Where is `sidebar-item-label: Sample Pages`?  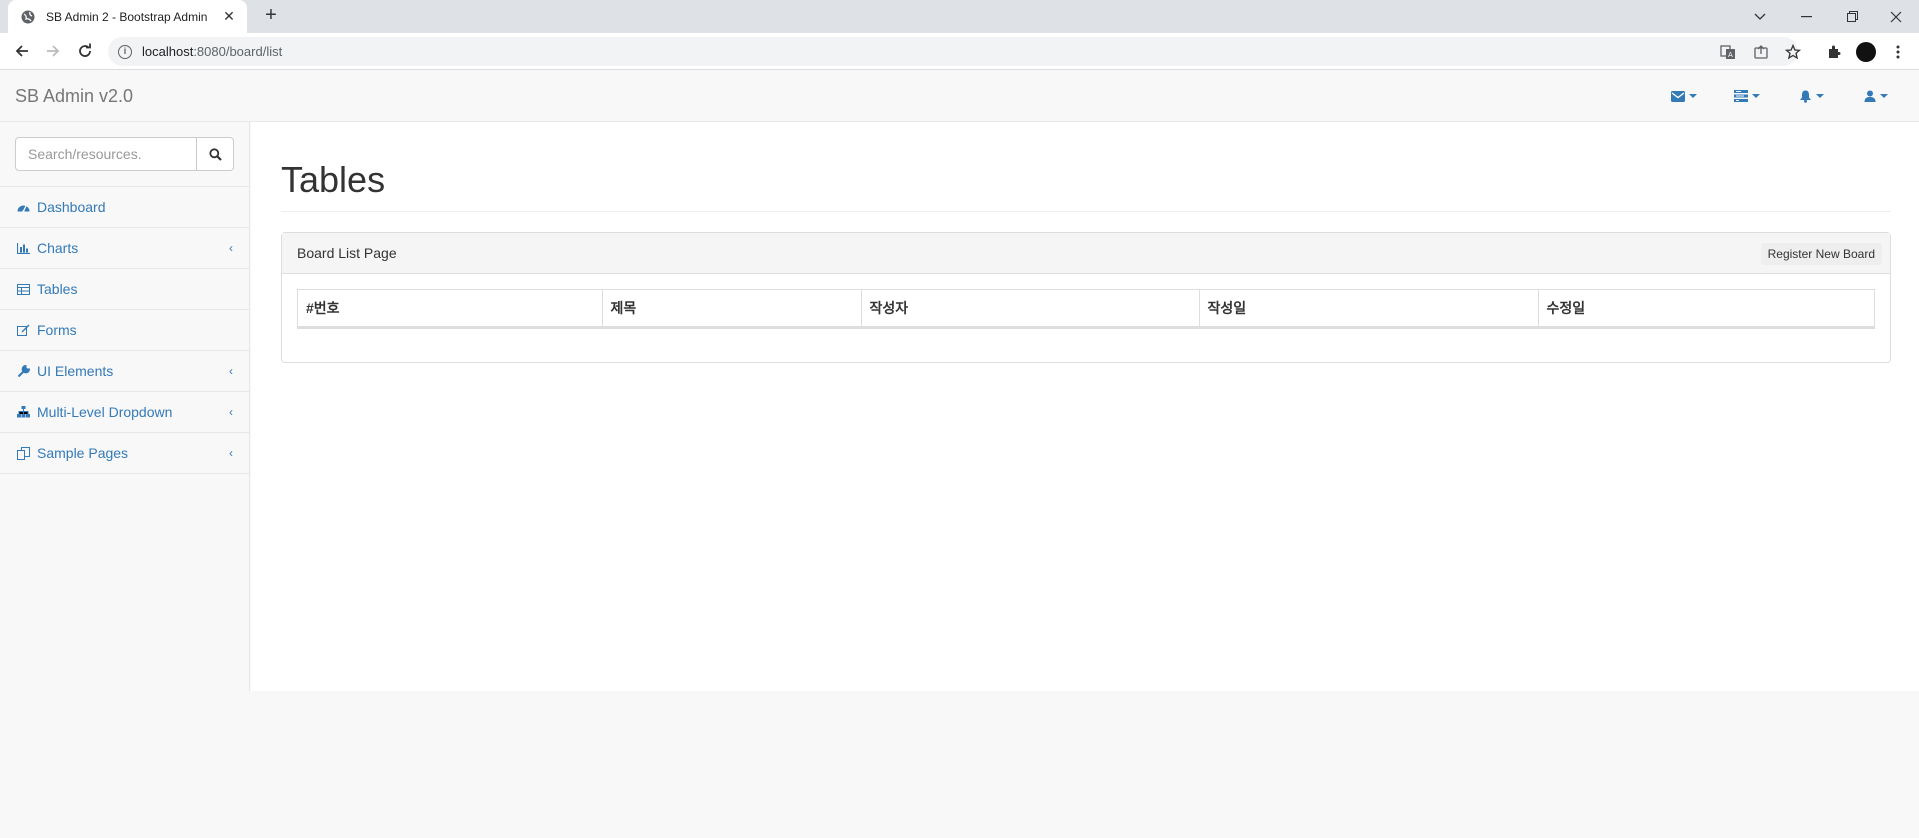 sidebar-item-label: Sample Pages is located at coordinates (83, 453).